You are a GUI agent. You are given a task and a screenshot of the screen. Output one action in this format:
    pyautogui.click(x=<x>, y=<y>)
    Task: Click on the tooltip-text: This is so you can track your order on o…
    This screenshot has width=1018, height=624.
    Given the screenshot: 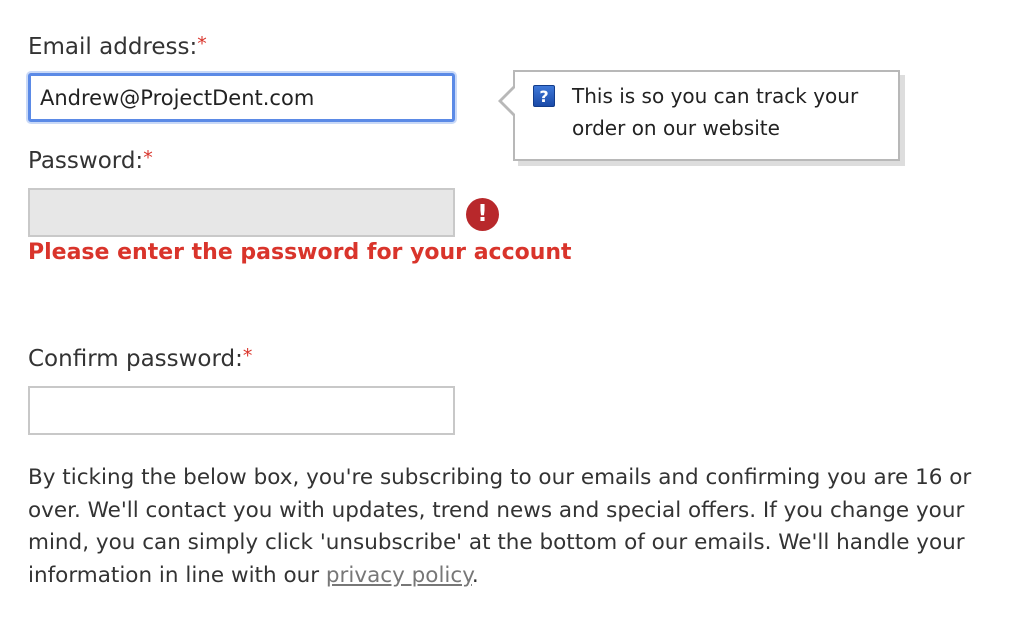 What is the action you would take?
    pyautogui.click(x=715, y=112)
    